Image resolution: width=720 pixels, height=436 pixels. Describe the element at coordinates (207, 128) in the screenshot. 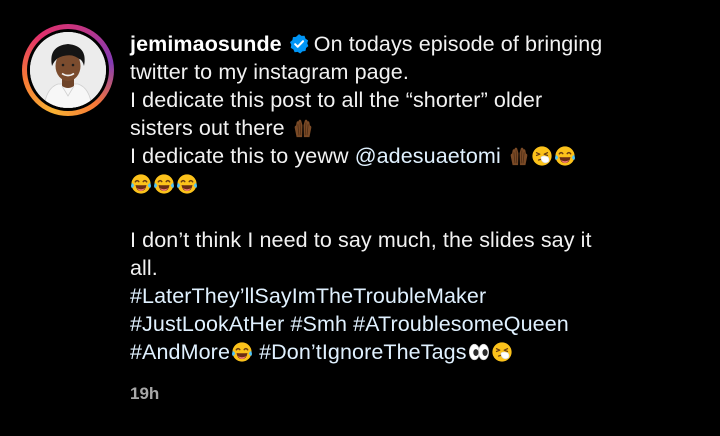

I see `caption-text: sisters out there` at that location.